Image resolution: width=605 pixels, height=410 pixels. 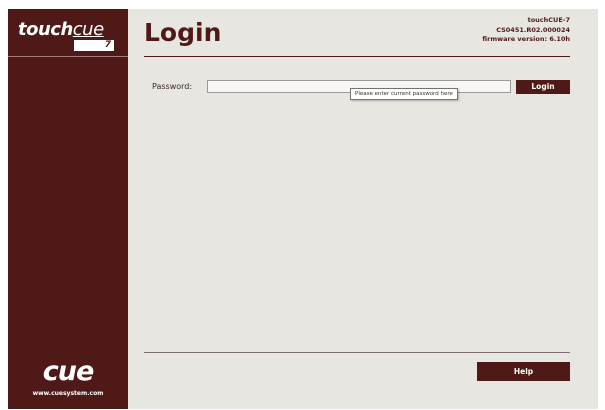 What do you see at coordinates (68, 393) in the screenshot?
I see `brand-url: www.cuesystem.com` at bounding box center [68, 393].